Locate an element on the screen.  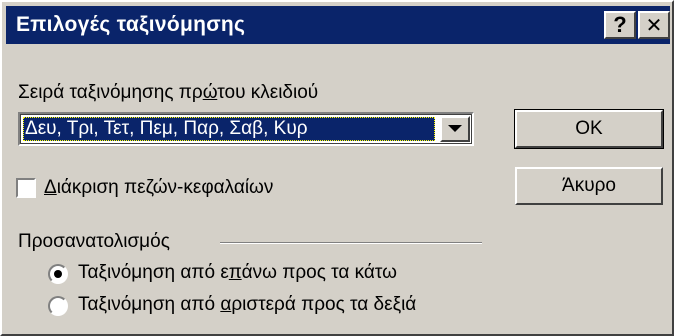
first-key-label-part1: Σειρά ταξινόμησης πρ is located at coordinates (110, 92).